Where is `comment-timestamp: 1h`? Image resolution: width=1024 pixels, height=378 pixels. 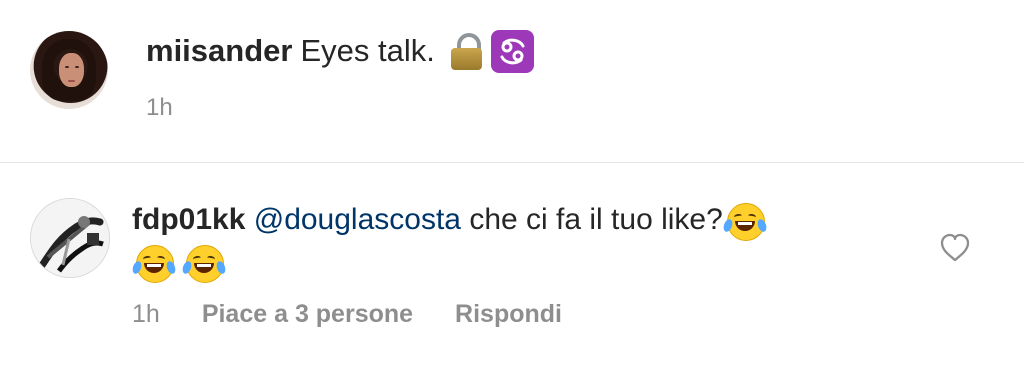
comment-timestamp: 1h is located at coordinates (146, 314).